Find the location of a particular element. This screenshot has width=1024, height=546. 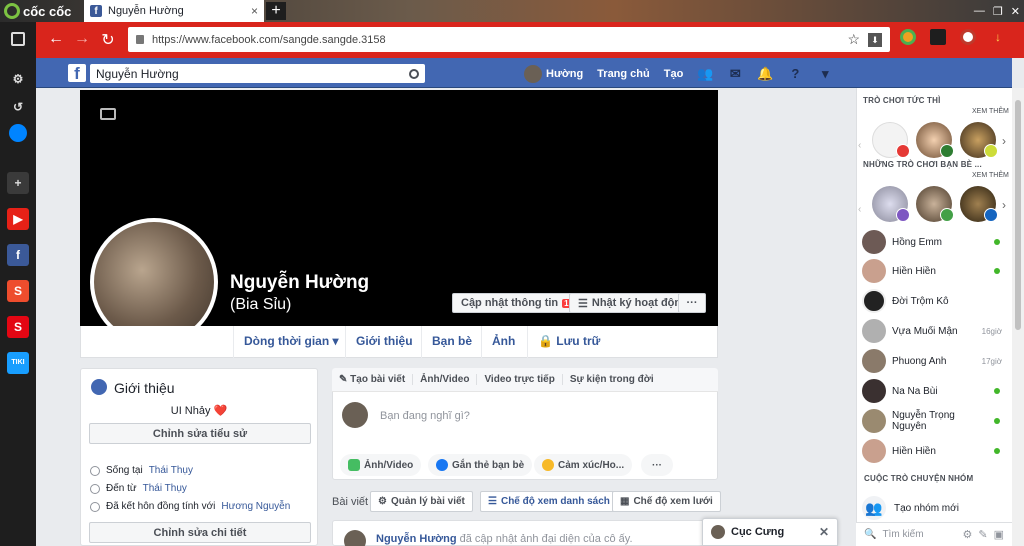

composer-tab-life-event: Sự kiện trong đời is located at coordinates (612, 379).